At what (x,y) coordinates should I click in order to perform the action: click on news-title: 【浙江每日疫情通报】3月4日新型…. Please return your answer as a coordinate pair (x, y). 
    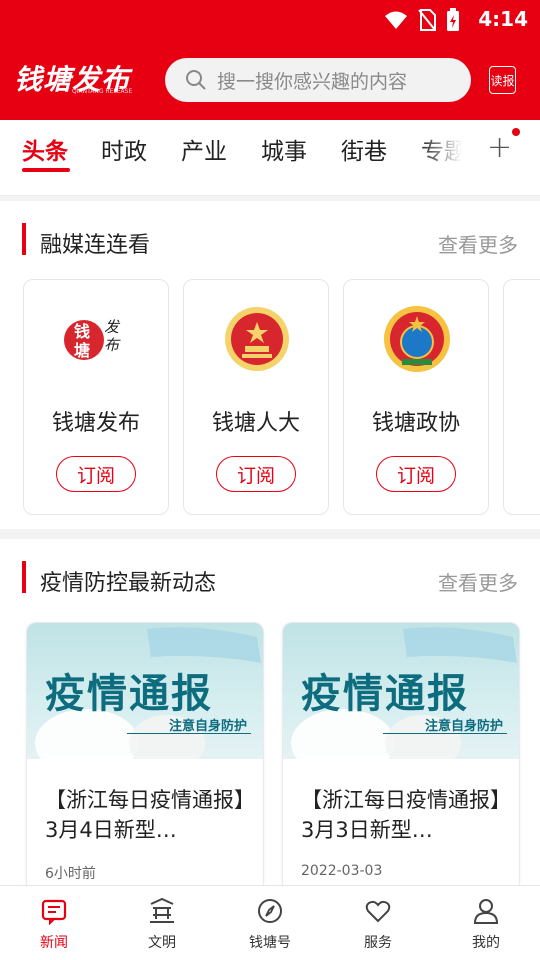
    Looking at the image, I should click on (145, 815).